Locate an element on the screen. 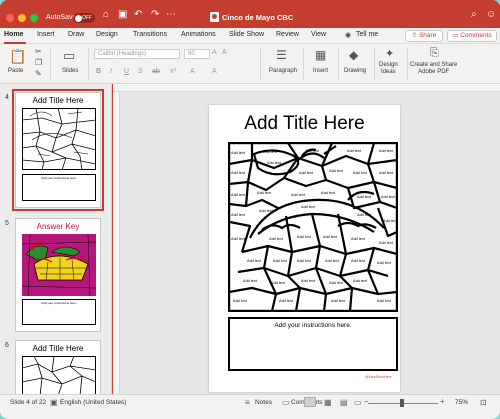 The height and width of the screenshot is (419, 500). paste-icon: 📋 is located at coordinates (17, 56).